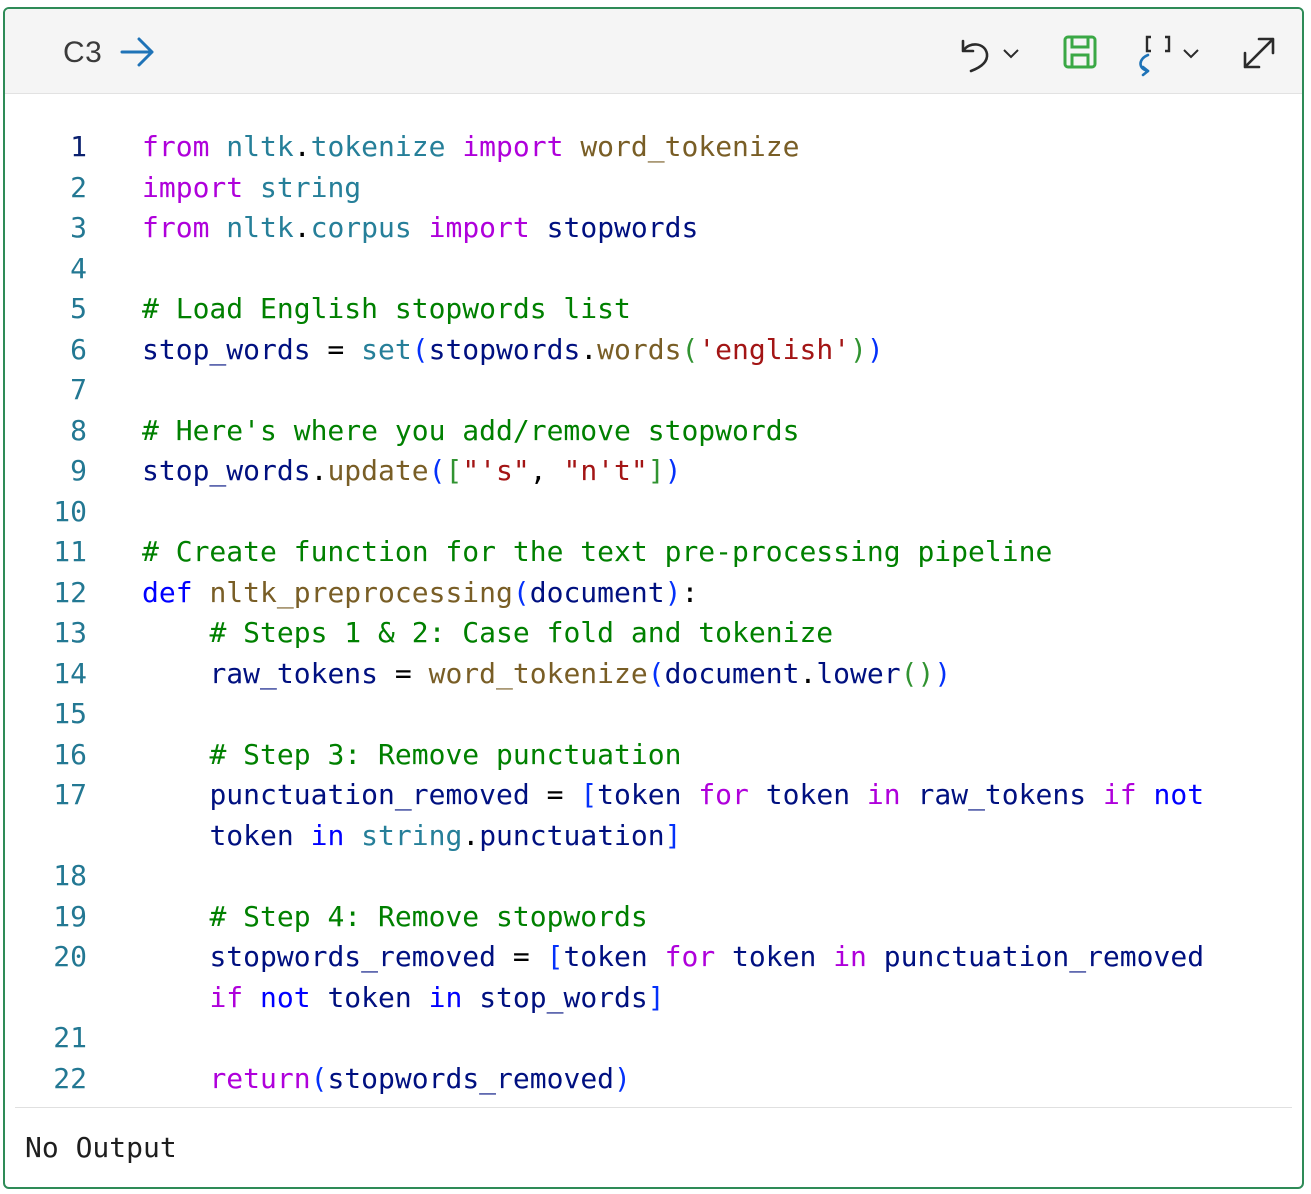  I want to click on code-token: document, so click(732, 673).